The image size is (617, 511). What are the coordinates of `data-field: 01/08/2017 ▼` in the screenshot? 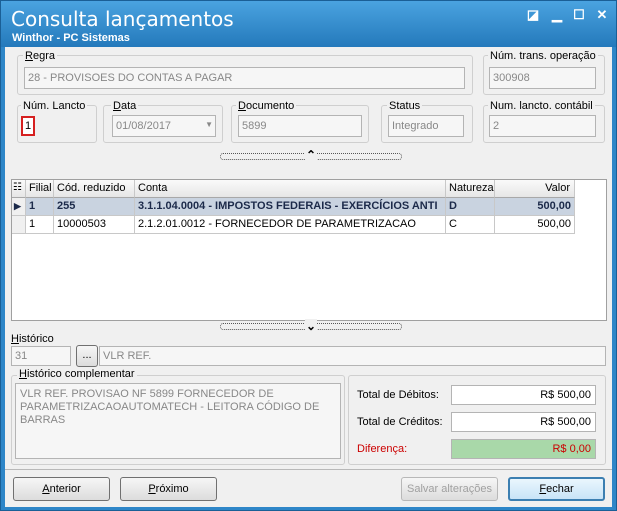 It's located at (164, 126).